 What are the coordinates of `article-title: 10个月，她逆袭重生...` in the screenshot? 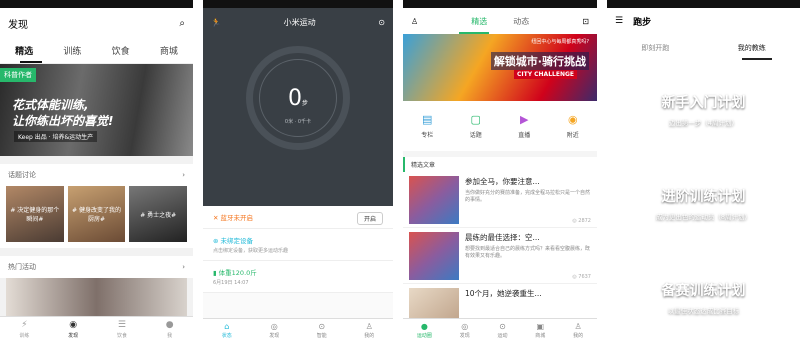 It's located at (503, 293).